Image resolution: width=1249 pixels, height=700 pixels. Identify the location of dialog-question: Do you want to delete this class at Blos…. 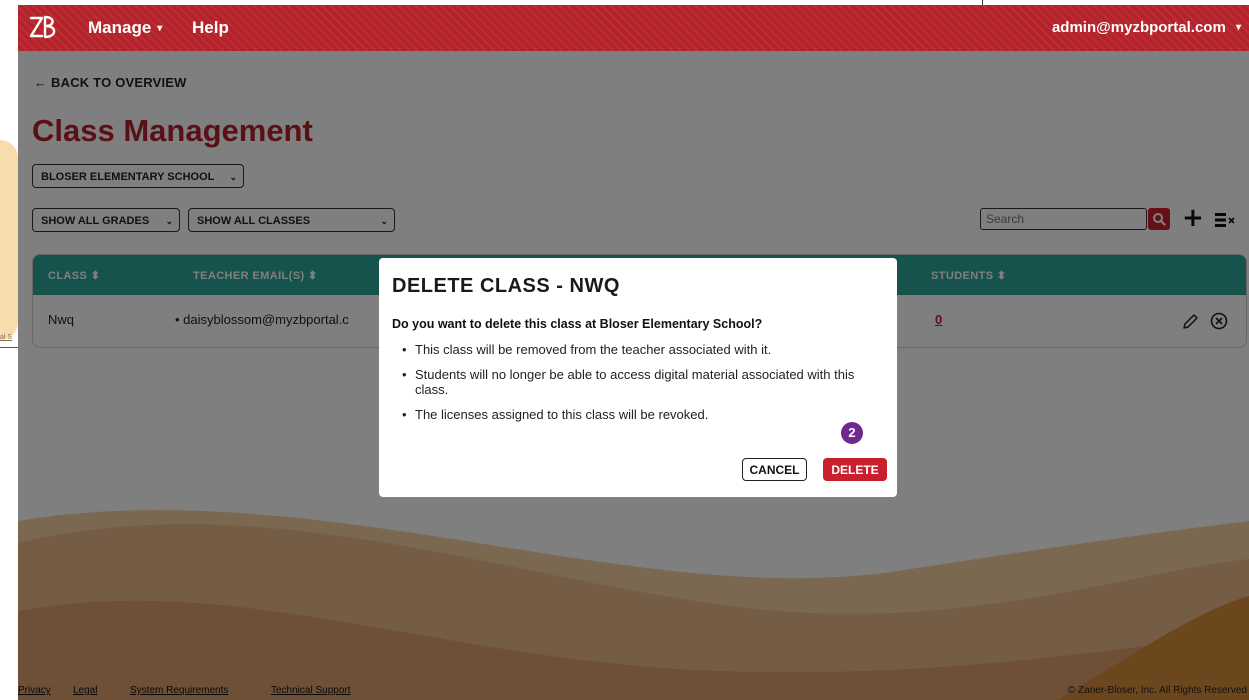
(577, 324).